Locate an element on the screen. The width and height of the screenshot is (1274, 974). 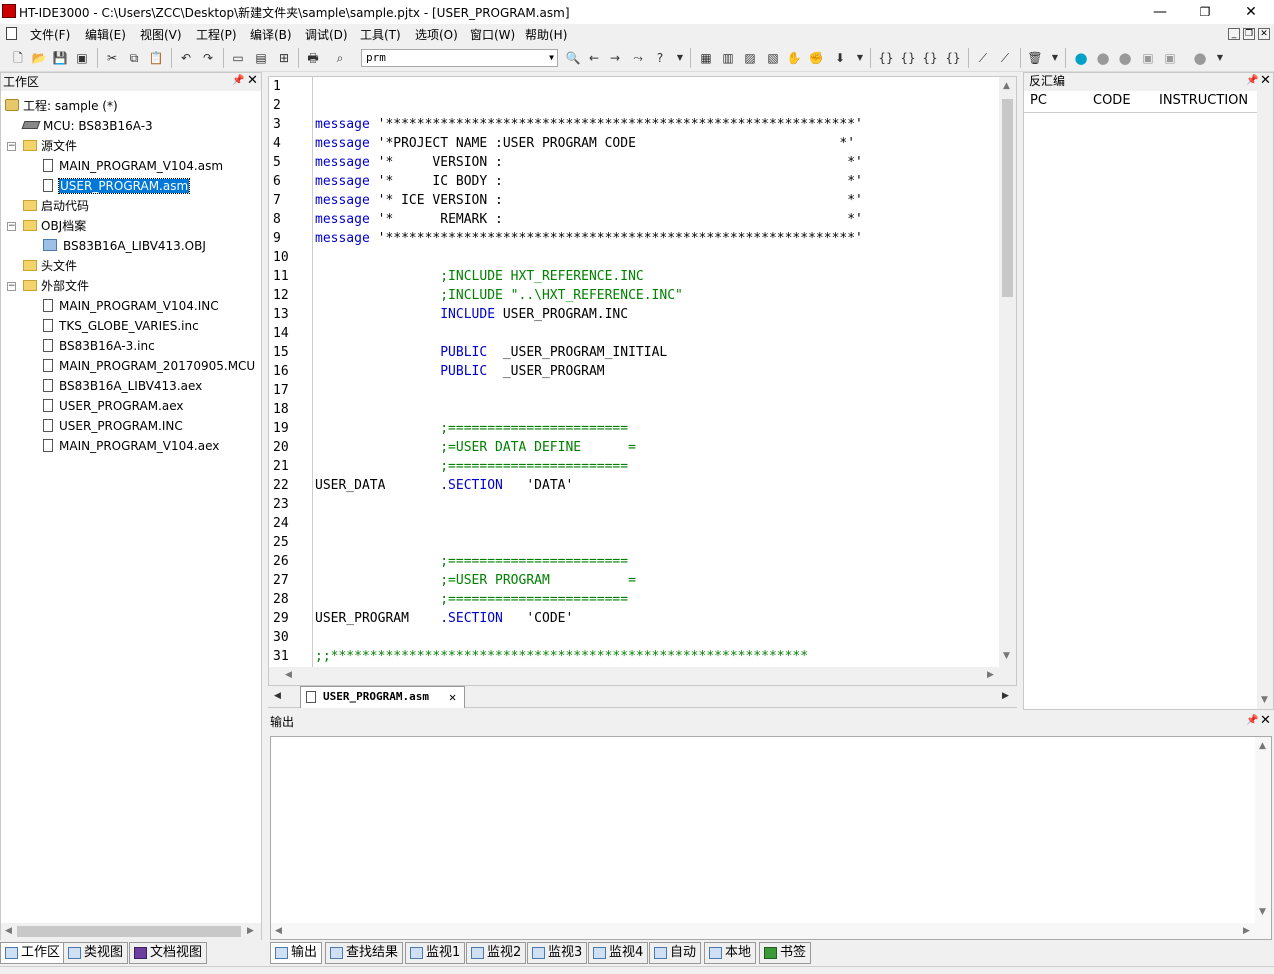
scroll-left-icon: ◀ is located at coordinates (288, 675).